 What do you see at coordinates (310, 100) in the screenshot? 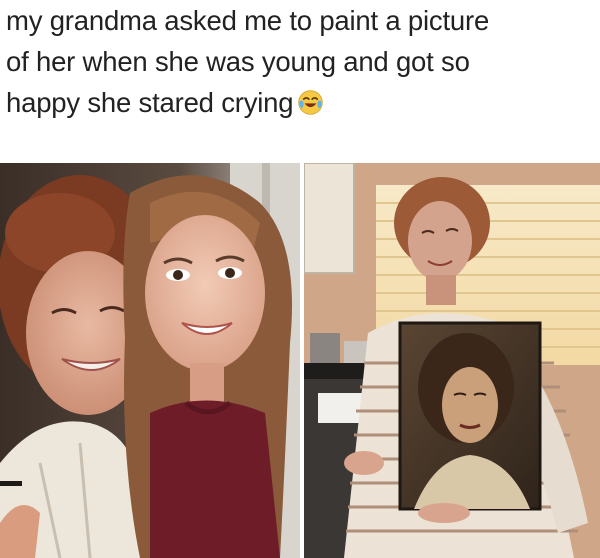
I see `tears-of-joy-emoji-icon` at bounding box center [310, 100].